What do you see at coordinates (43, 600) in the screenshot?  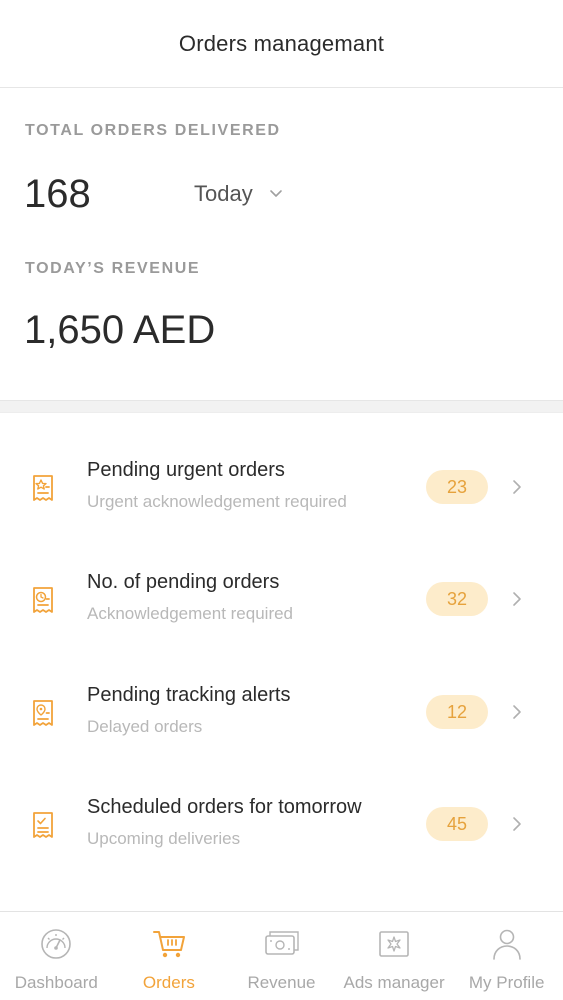 I see `pending-order-icon` at bounding box center [43, 600].